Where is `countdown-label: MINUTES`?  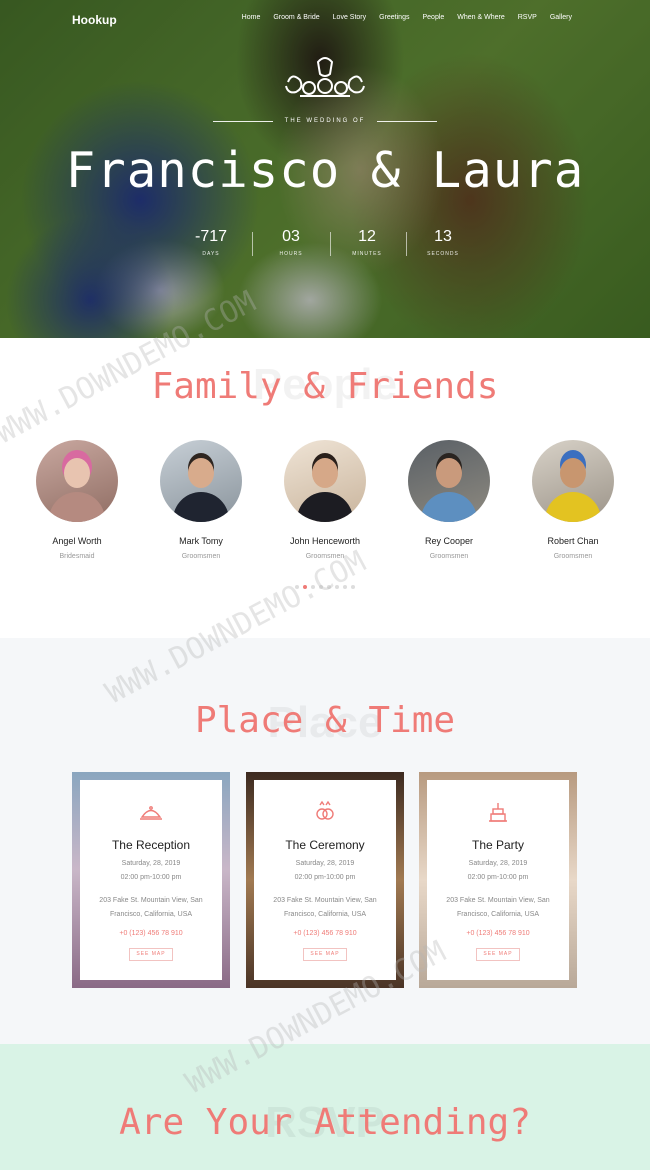
countdown-label: MINUTES is located at coordinates (367, 254).